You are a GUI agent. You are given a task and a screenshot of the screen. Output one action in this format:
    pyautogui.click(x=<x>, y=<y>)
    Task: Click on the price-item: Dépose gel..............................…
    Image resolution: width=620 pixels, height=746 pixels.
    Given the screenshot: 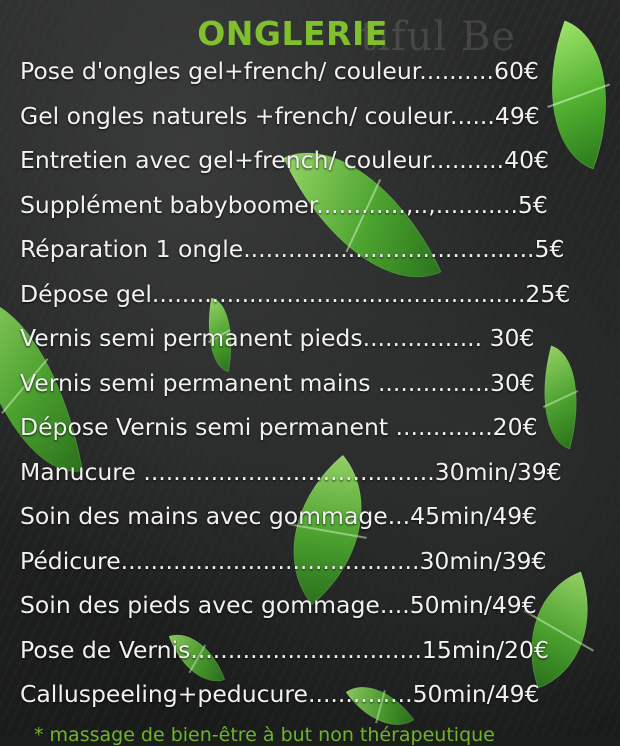 What is the action you would take?
    pyautogui.click(x=295, y=293)
    